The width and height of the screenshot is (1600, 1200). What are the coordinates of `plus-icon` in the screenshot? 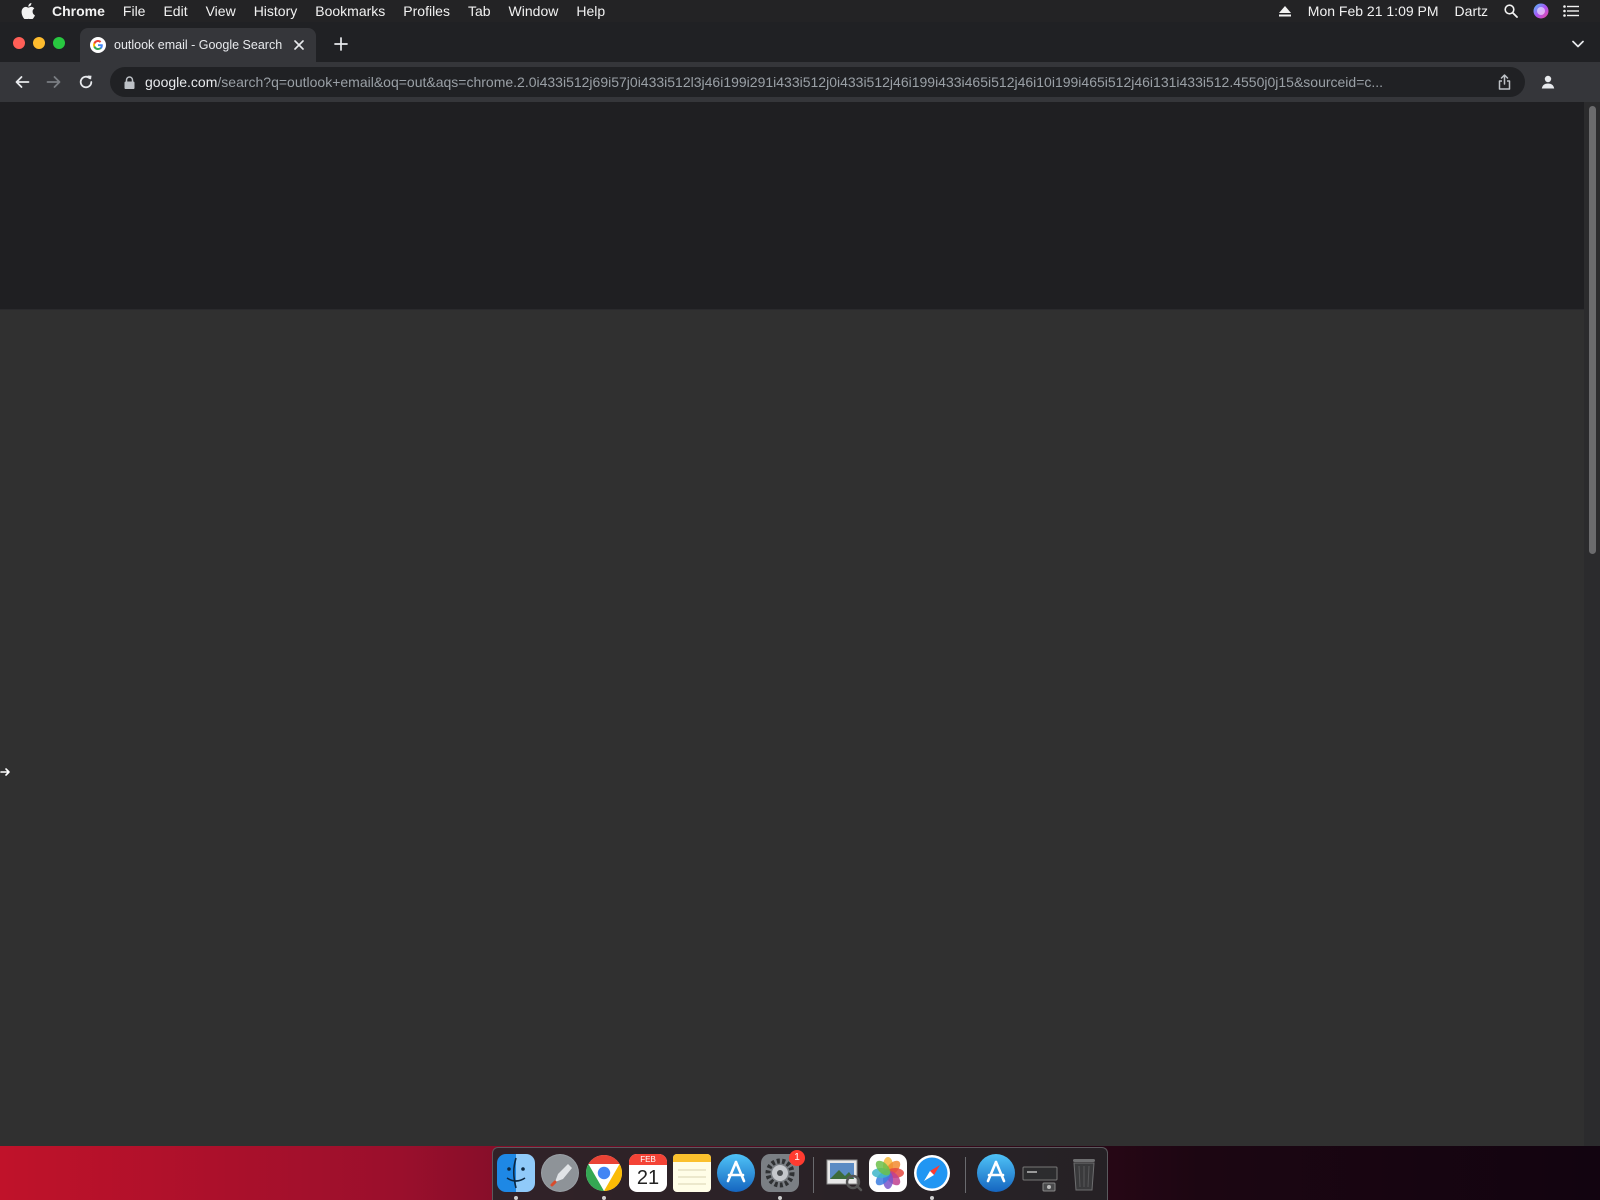 It's located at (341, 44).